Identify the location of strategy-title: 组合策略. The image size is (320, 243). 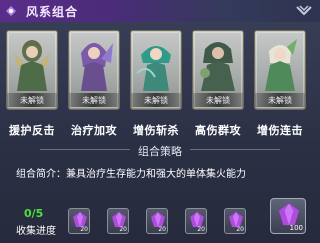
(160, 151).